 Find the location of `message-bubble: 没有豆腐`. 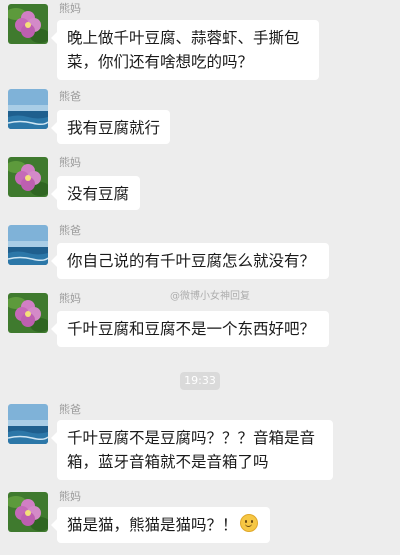

message-bubble: 没有豆腐 is located at coordinates (95, 193).